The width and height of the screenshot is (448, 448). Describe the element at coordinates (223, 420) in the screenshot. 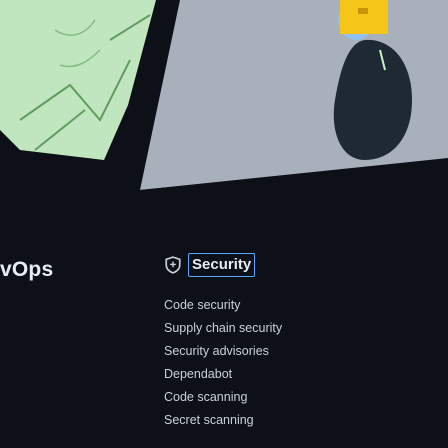

I see `menu-item-secret-scanning: Secret scanning` at that location.